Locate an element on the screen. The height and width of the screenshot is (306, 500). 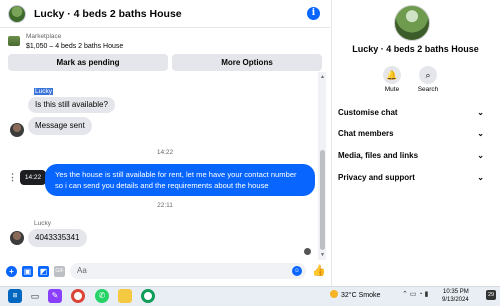
photo-icon: ▣ is located at coordinates (27, 271).